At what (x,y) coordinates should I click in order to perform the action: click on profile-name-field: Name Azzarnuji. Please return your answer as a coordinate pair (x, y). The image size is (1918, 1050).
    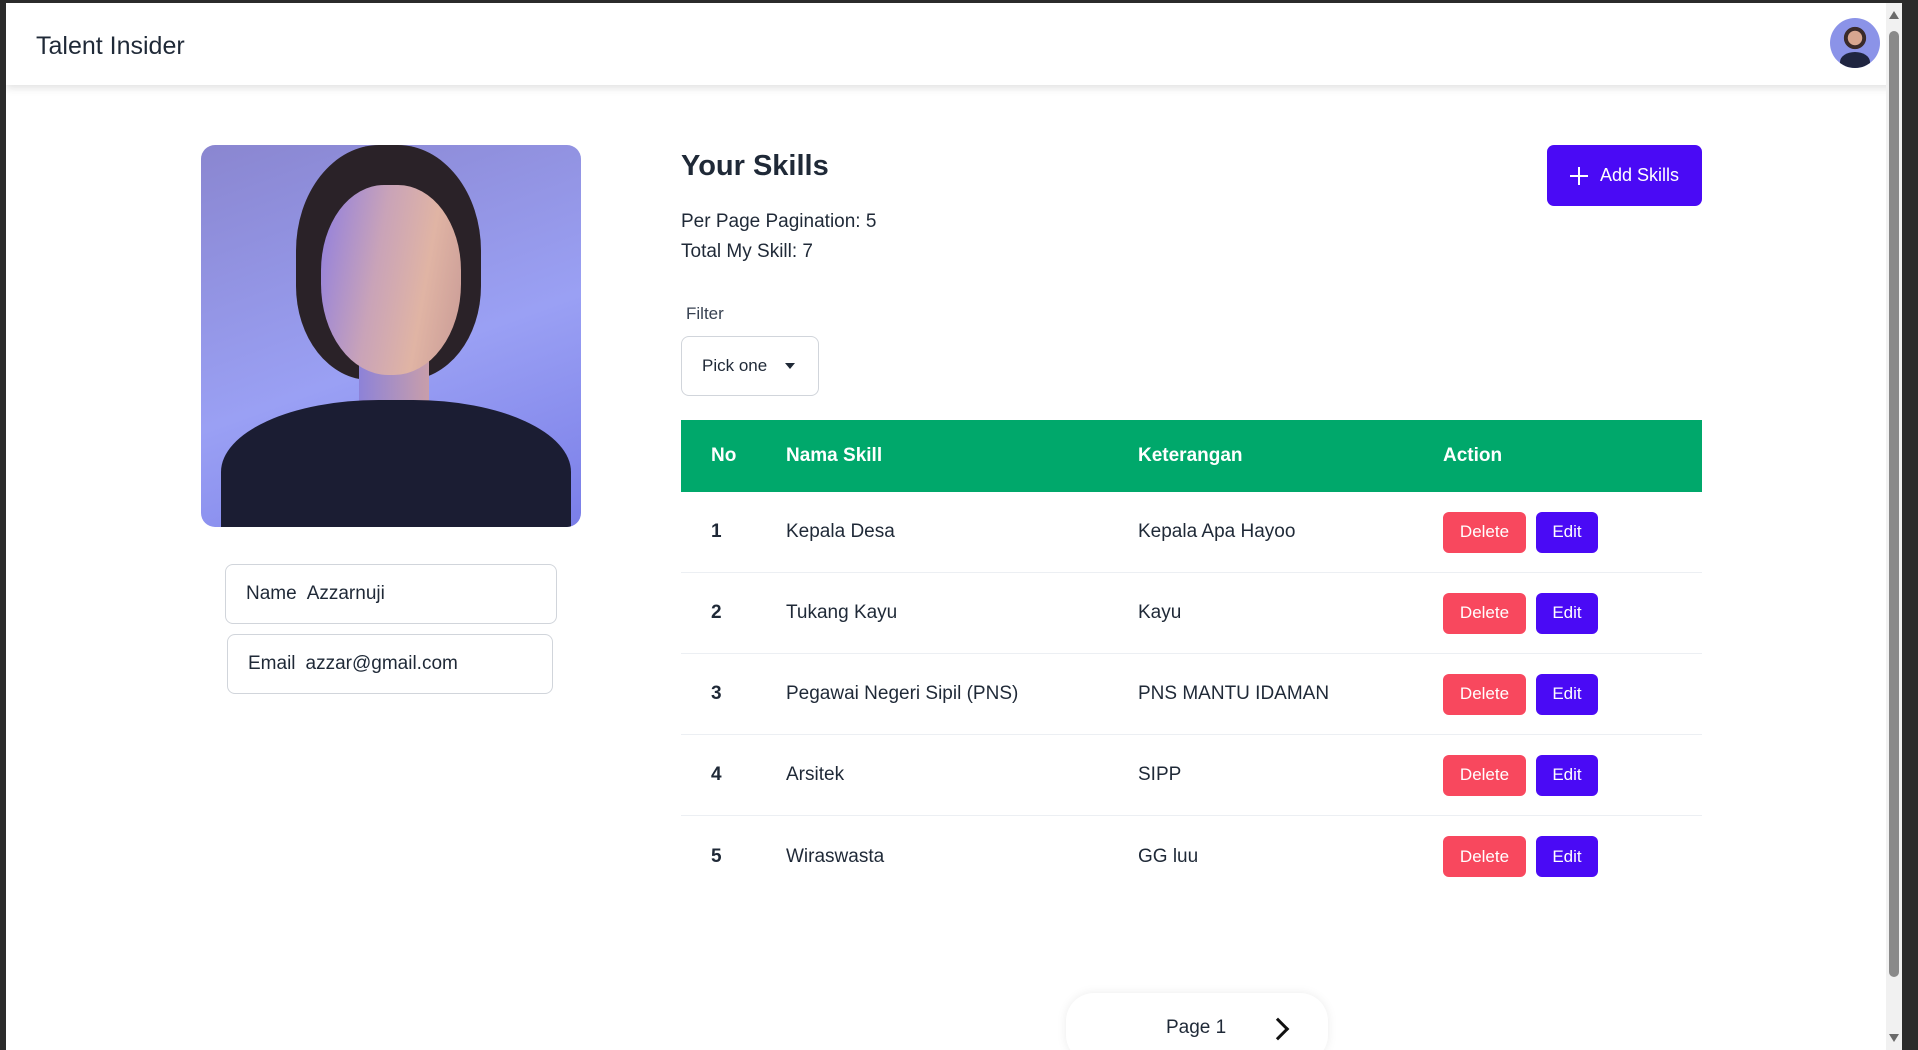
    Looking at the image, I should click on (391, 594).